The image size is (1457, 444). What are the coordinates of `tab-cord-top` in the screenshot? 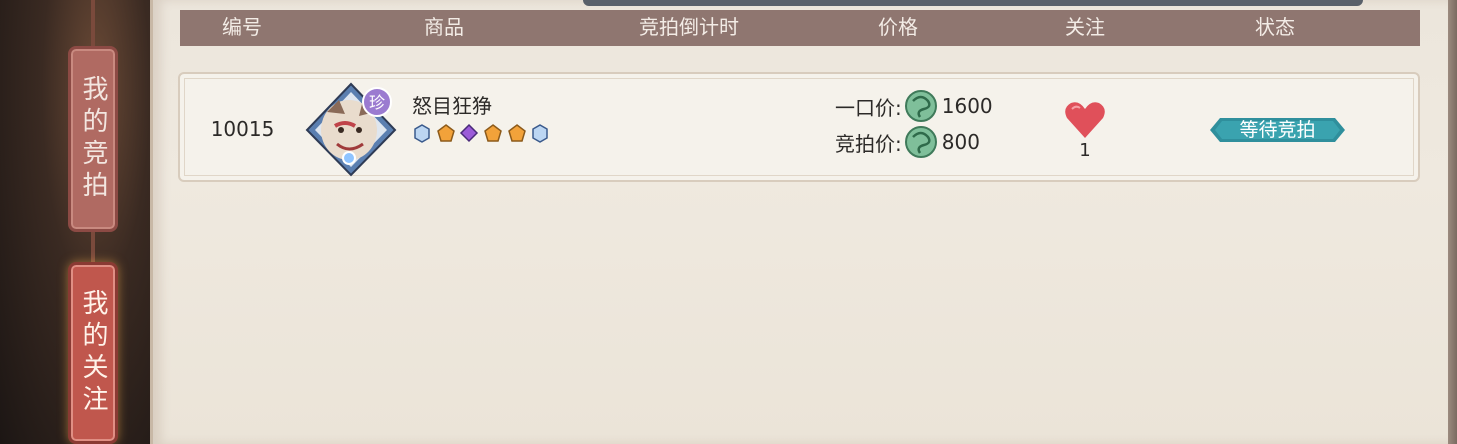 It's located at (93, 23).